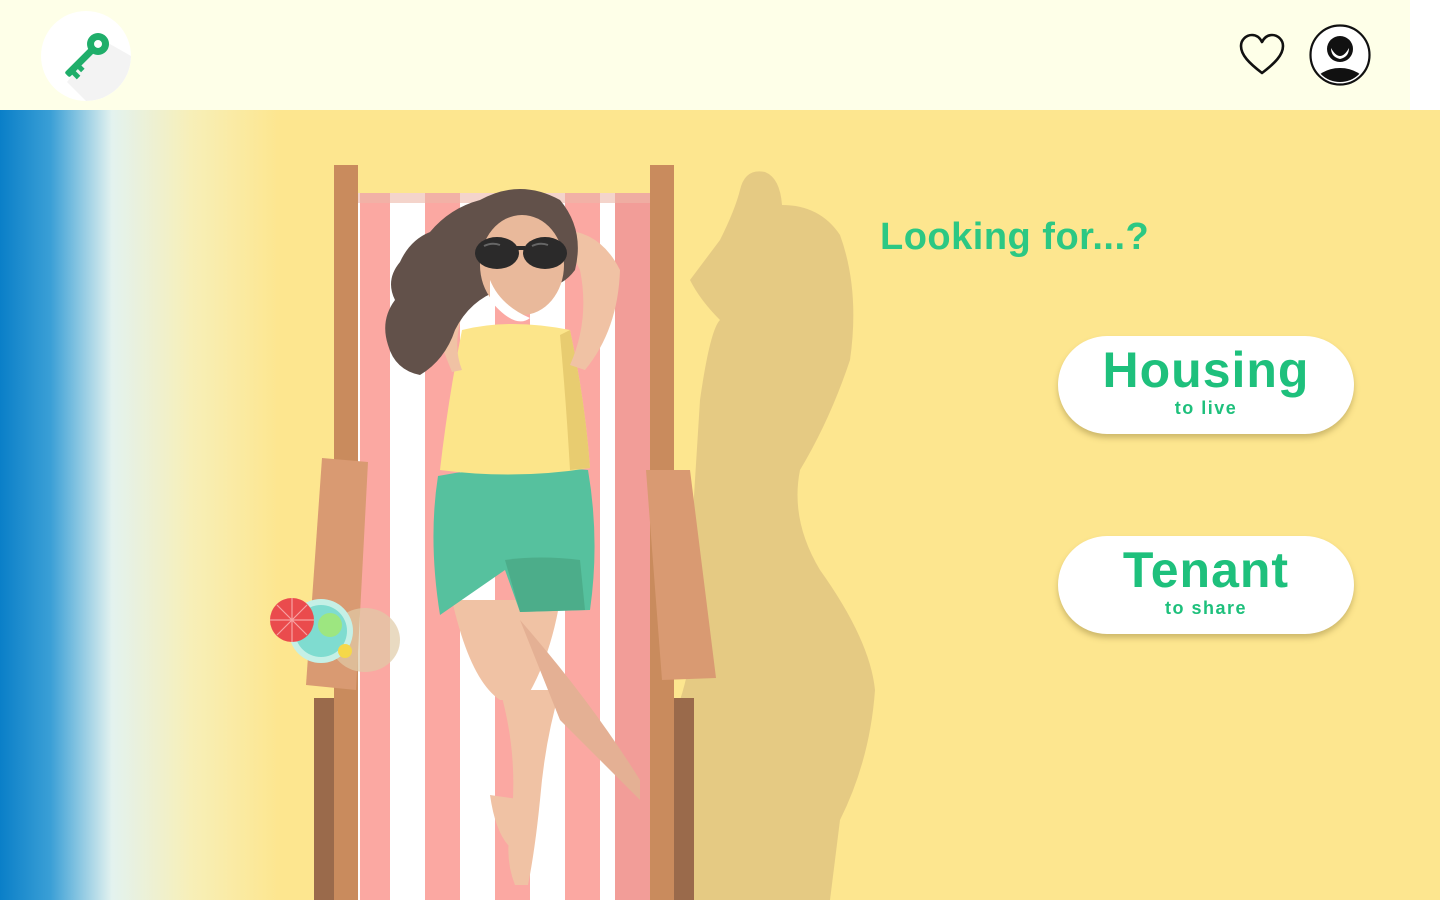 The width and height of the screenshot is (1440, 900). What do you see at coordinates (1206, 570) in the screenshot?
I see `option-title: Tenant` at bounding box center [1206, 570].